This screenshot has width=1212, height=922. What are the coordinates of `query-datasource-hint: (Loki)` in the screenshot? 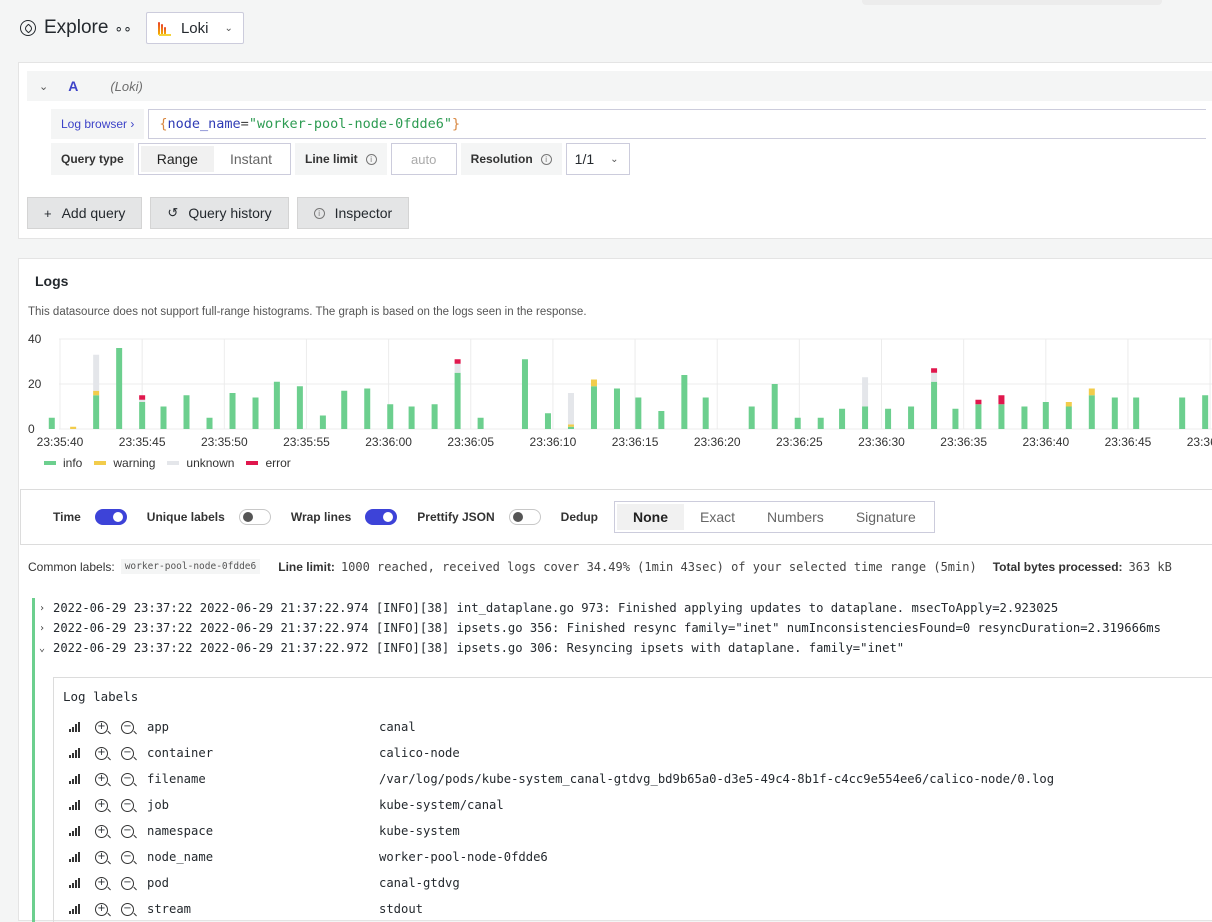 It's located at (126, 86).